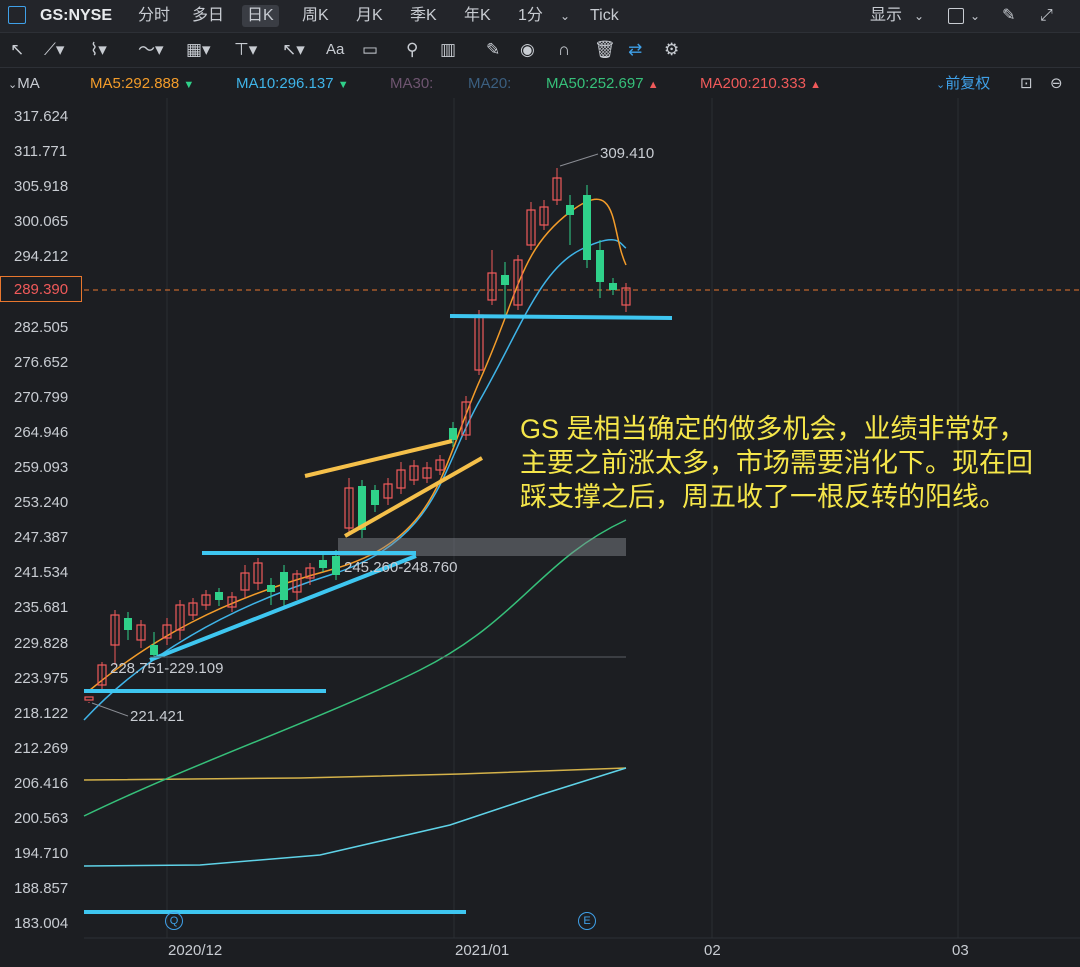 The height and width of the screenshot is (967, 1080). I want to click on event-marker-e: E, so click(587, 921).